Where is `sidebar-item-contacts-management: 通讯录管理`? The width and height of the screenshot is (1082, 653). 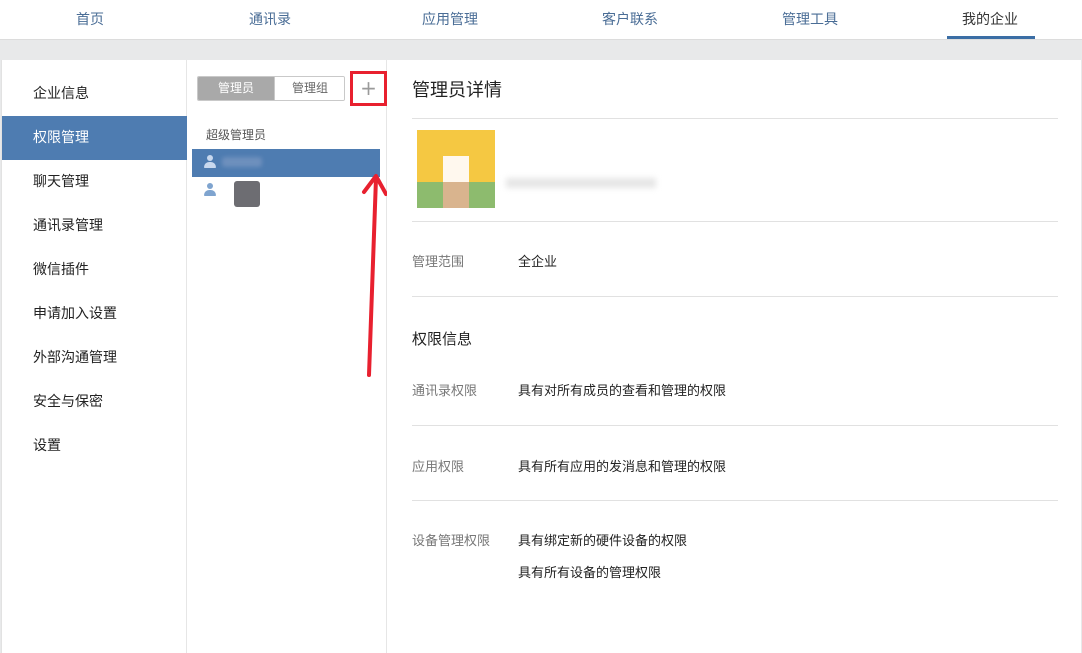
sidebar-item-contacts-management: 通讯录管理 is located at coordinates (94, 226).